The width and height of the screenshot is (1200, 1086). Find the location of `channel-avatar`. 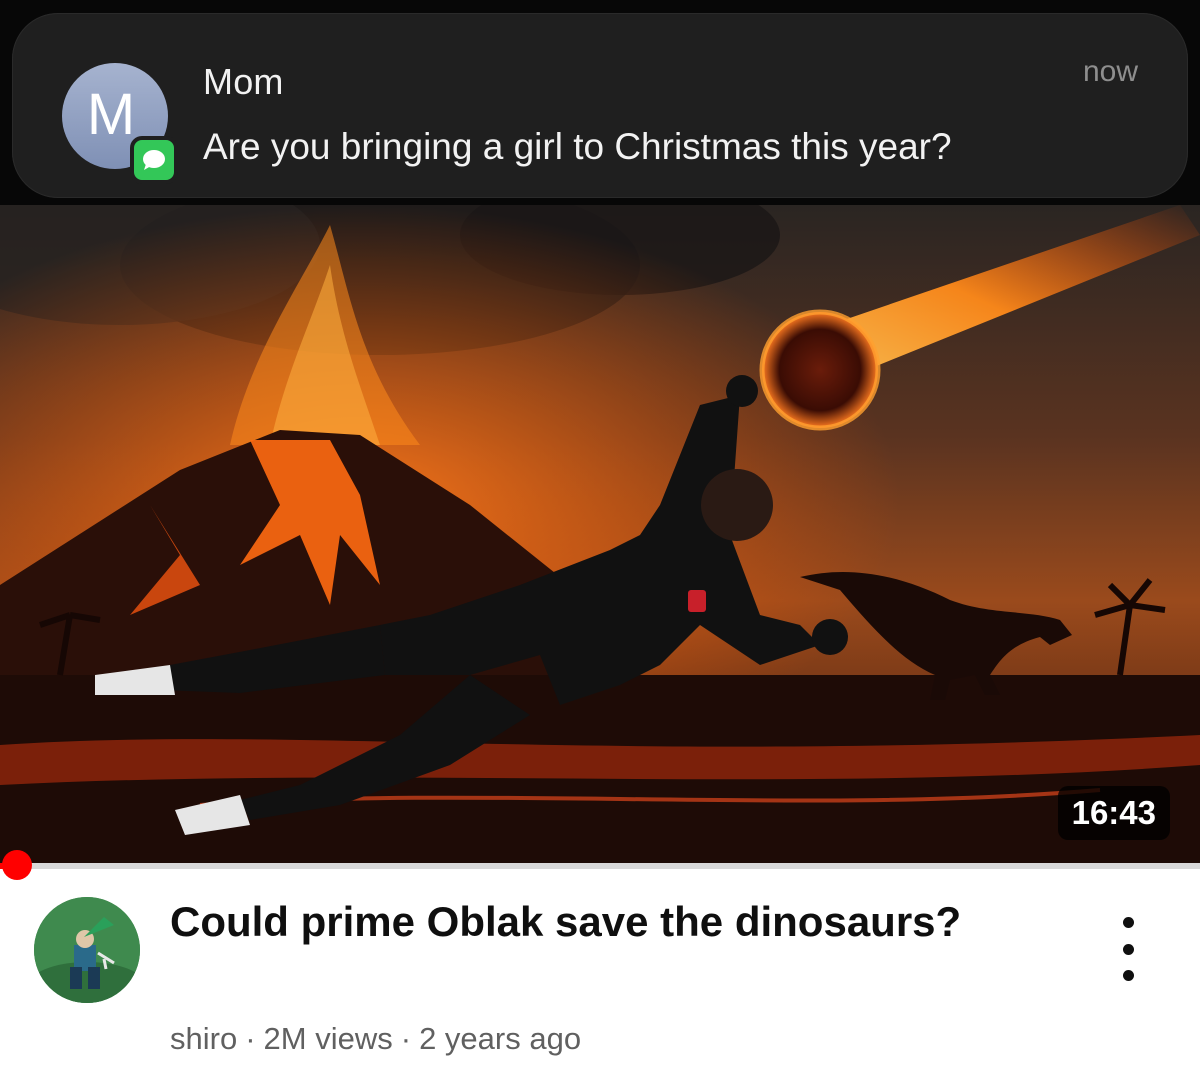

channel-avatar is located at coordinates (87, 950).